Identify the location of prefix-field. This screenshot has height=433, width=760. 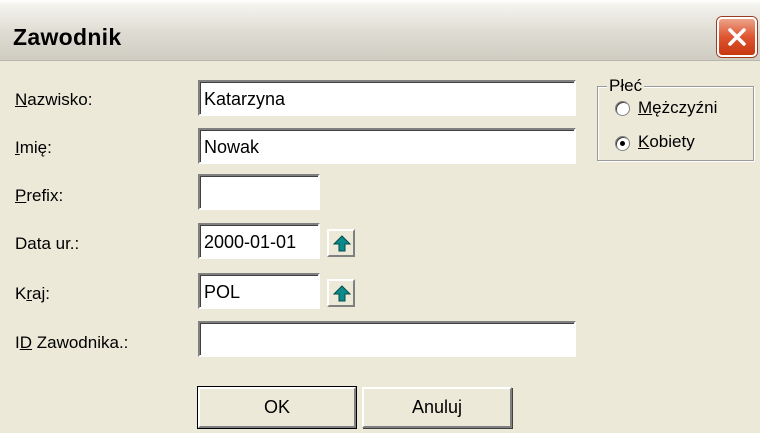
(259, 192).